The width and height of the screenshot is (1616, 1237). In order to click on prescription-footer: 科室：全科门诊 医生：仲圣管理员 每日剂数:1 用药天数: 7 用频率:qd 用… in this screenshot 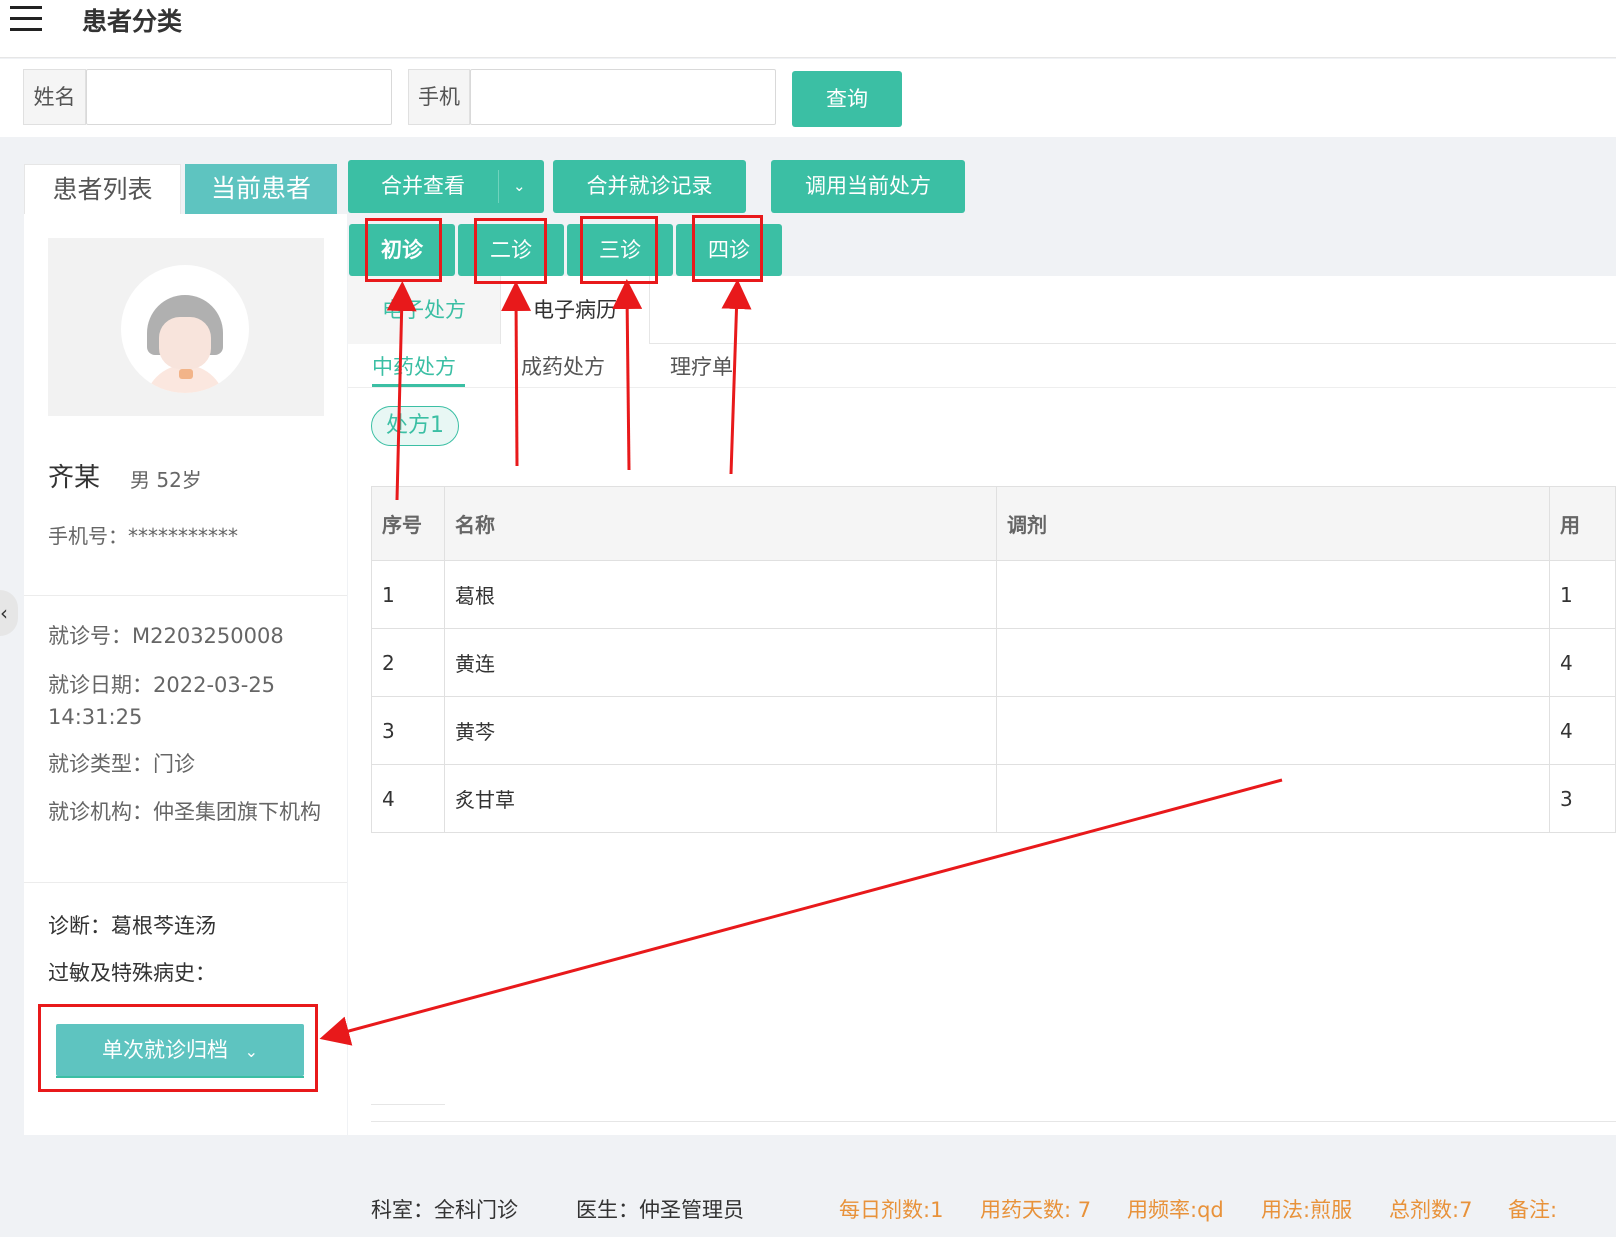, I will do `click(982, 1209)`.